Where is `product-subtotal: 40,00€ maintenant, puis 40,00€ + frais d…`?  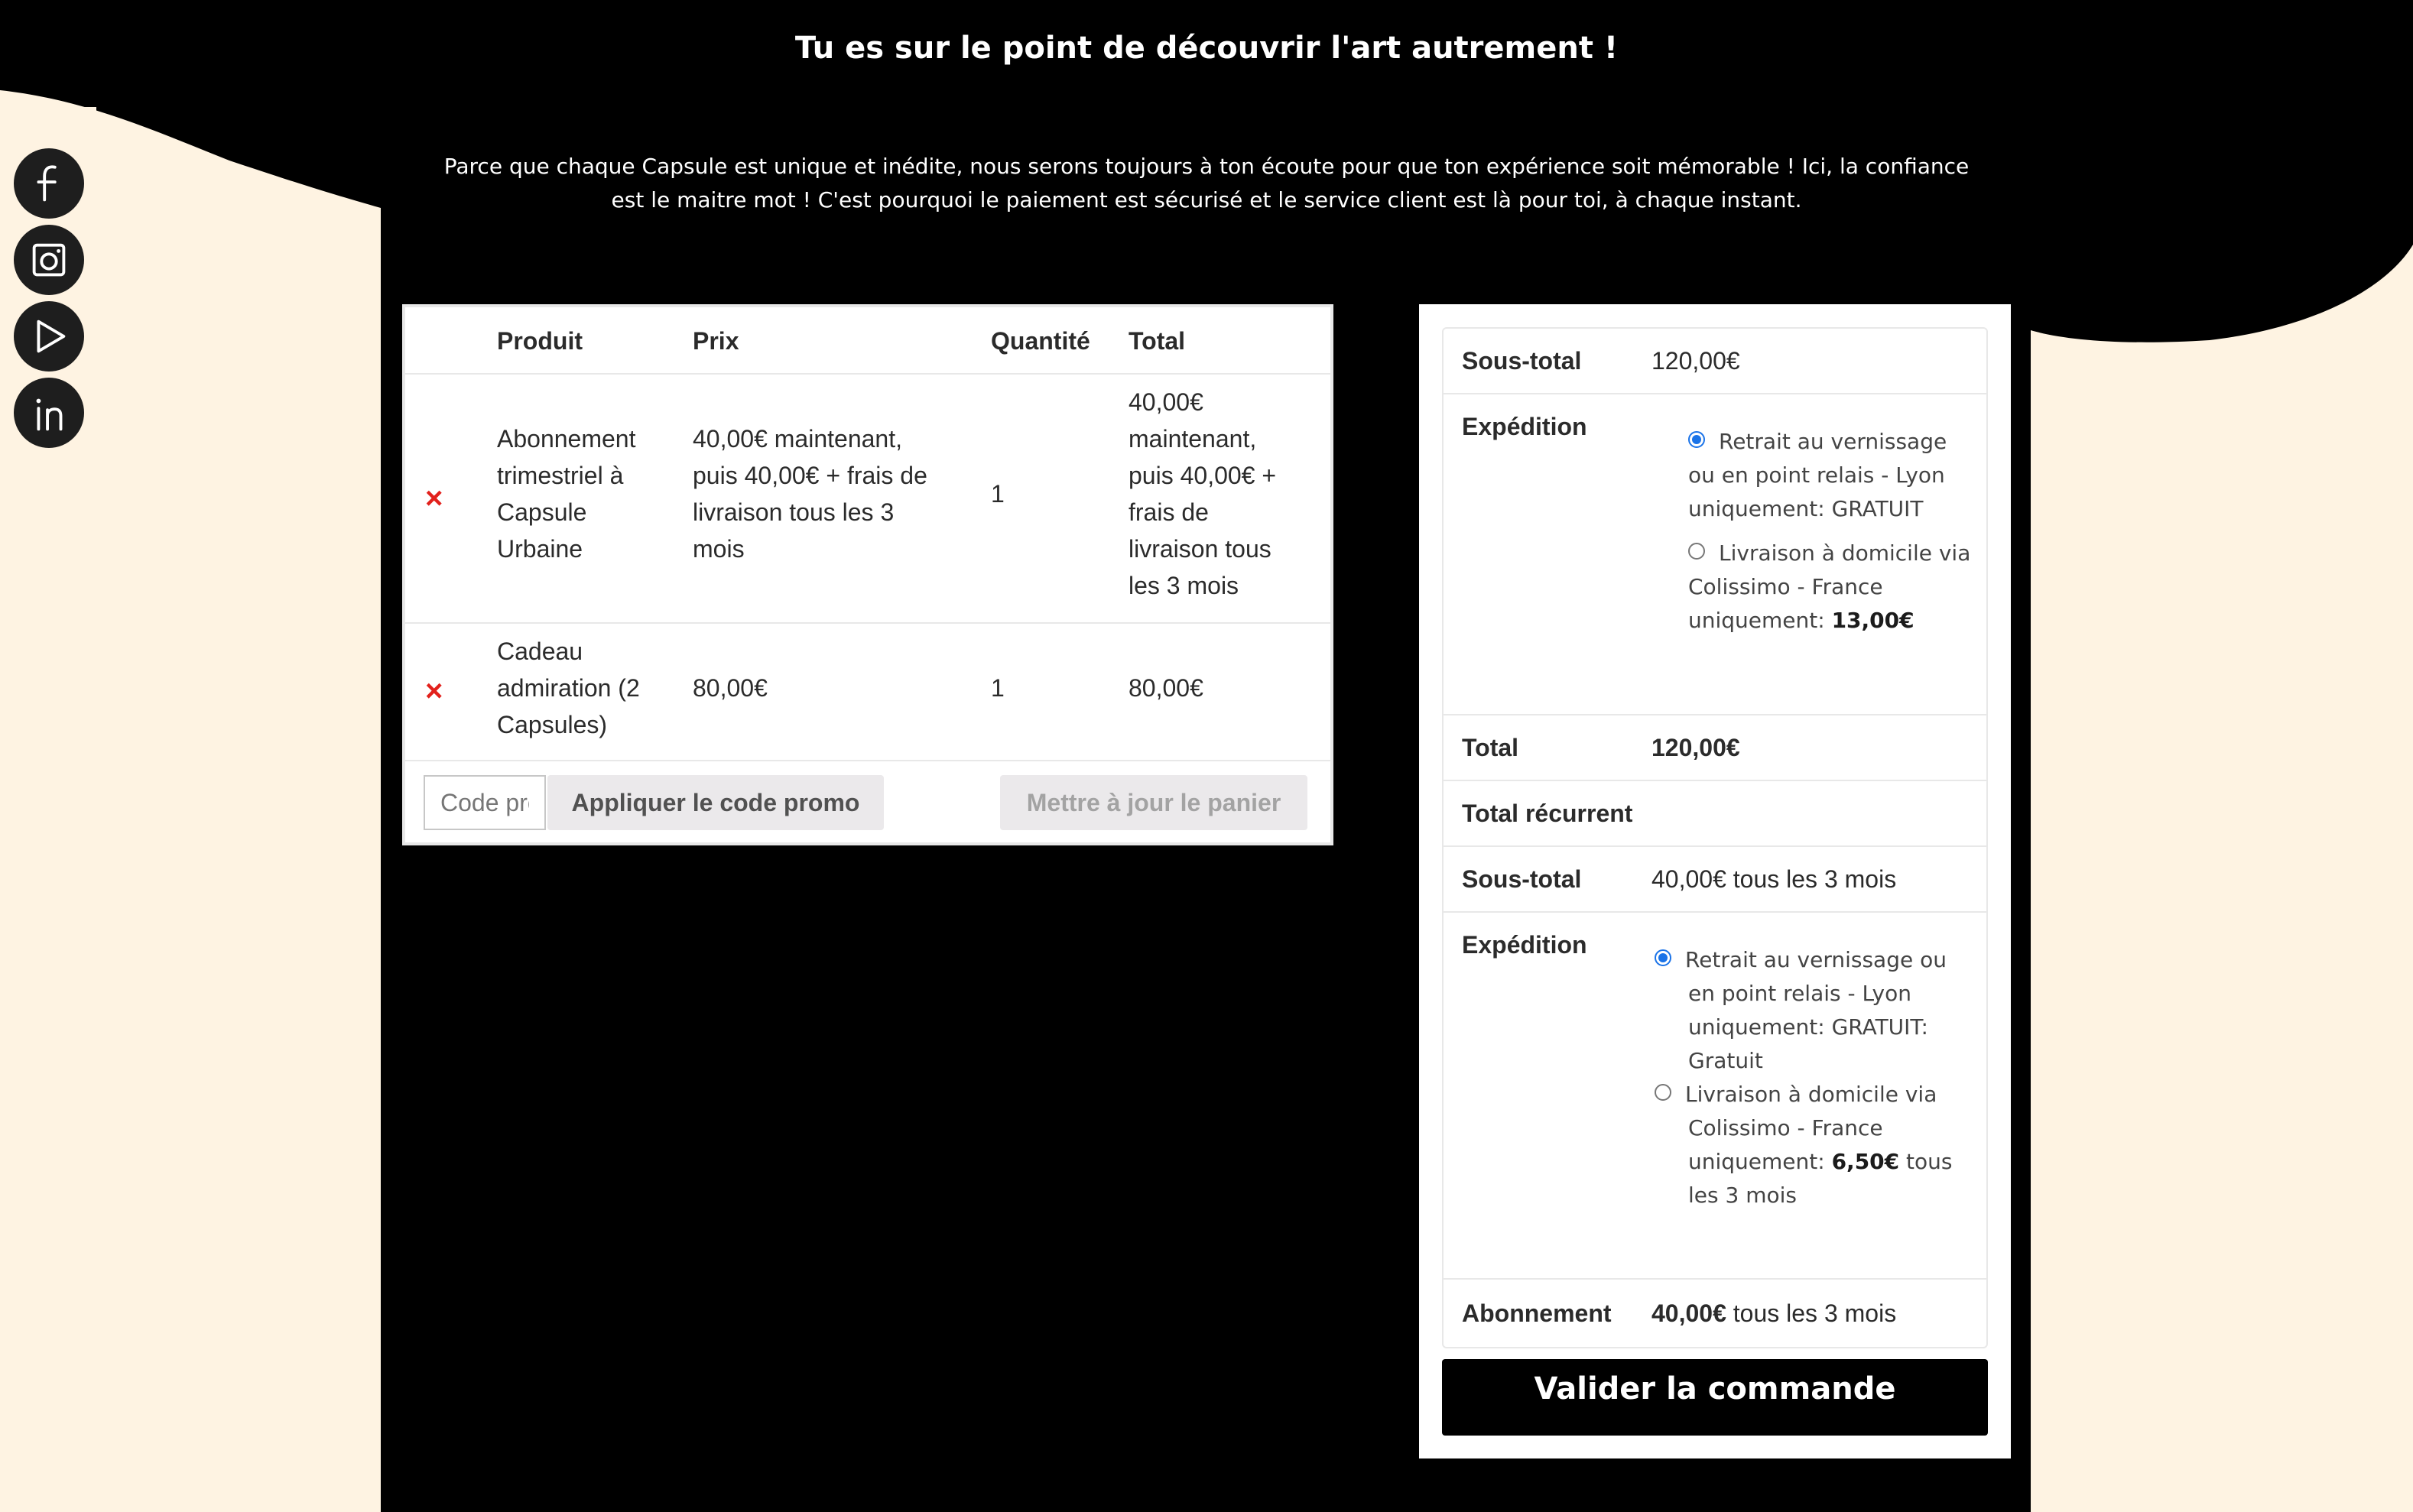 product-subtotal: 40,00€ maintenant, puis 40,00€ + frais d… is located at coordinates (1203, 493).